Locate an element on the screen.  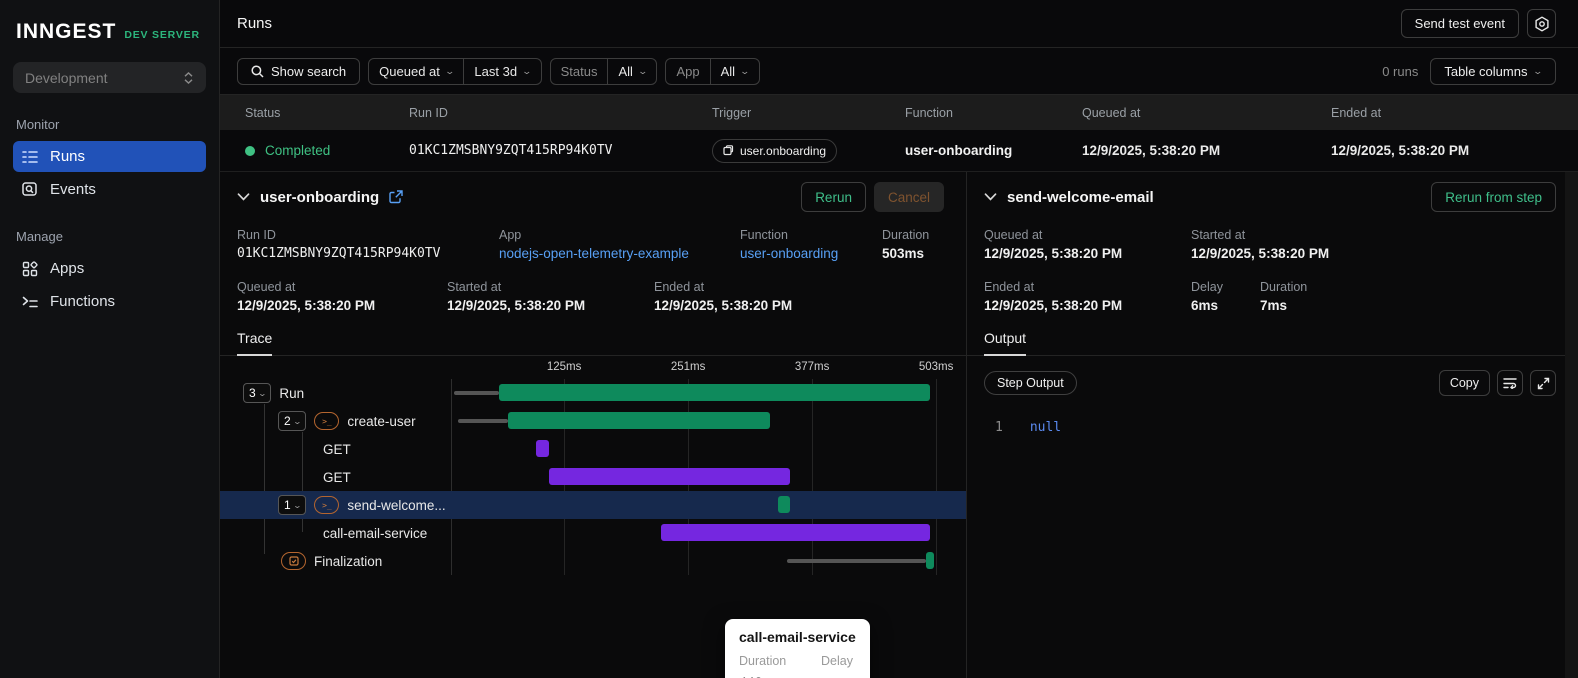
page-title: Runs is located at coordinates (255, 23).